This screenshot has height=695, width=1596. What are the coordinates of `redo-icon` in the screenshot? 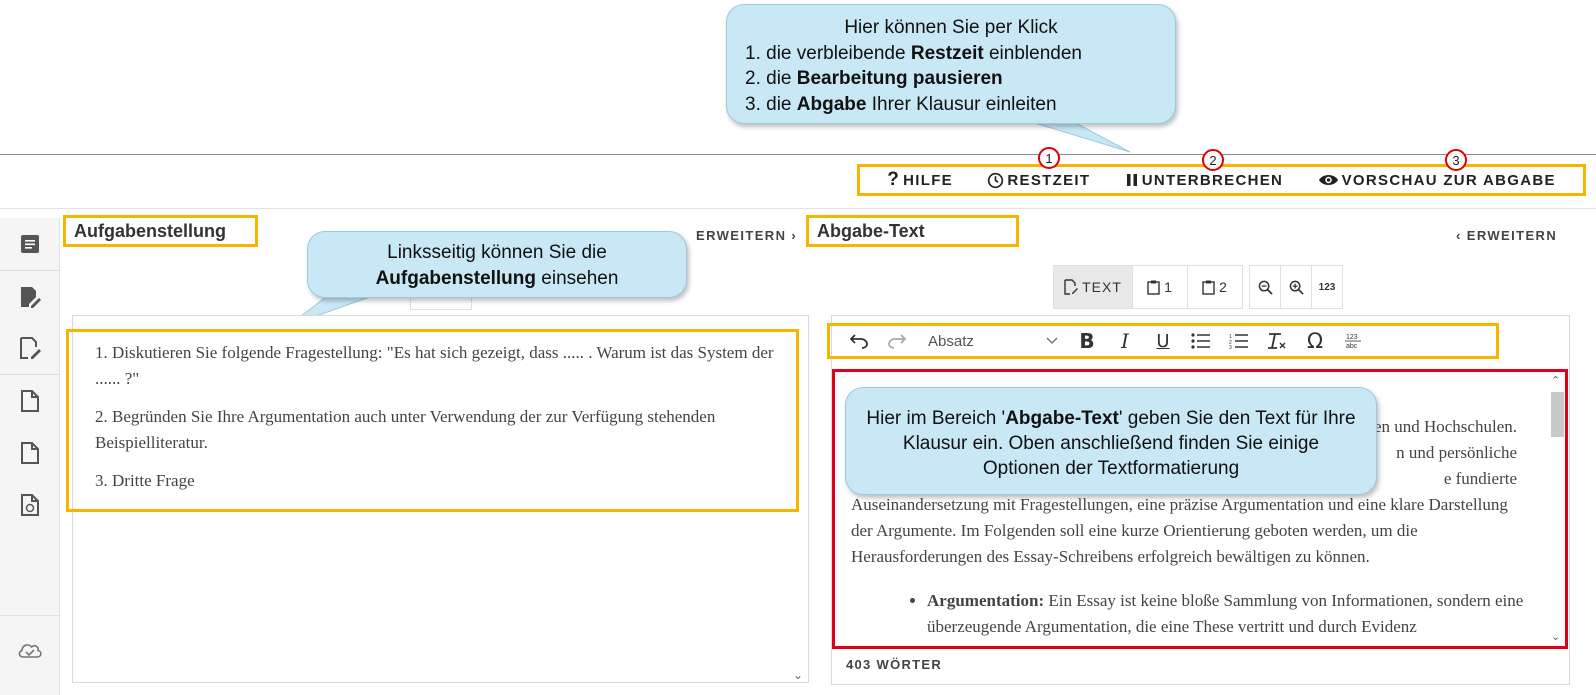 It's located at (897, 341).